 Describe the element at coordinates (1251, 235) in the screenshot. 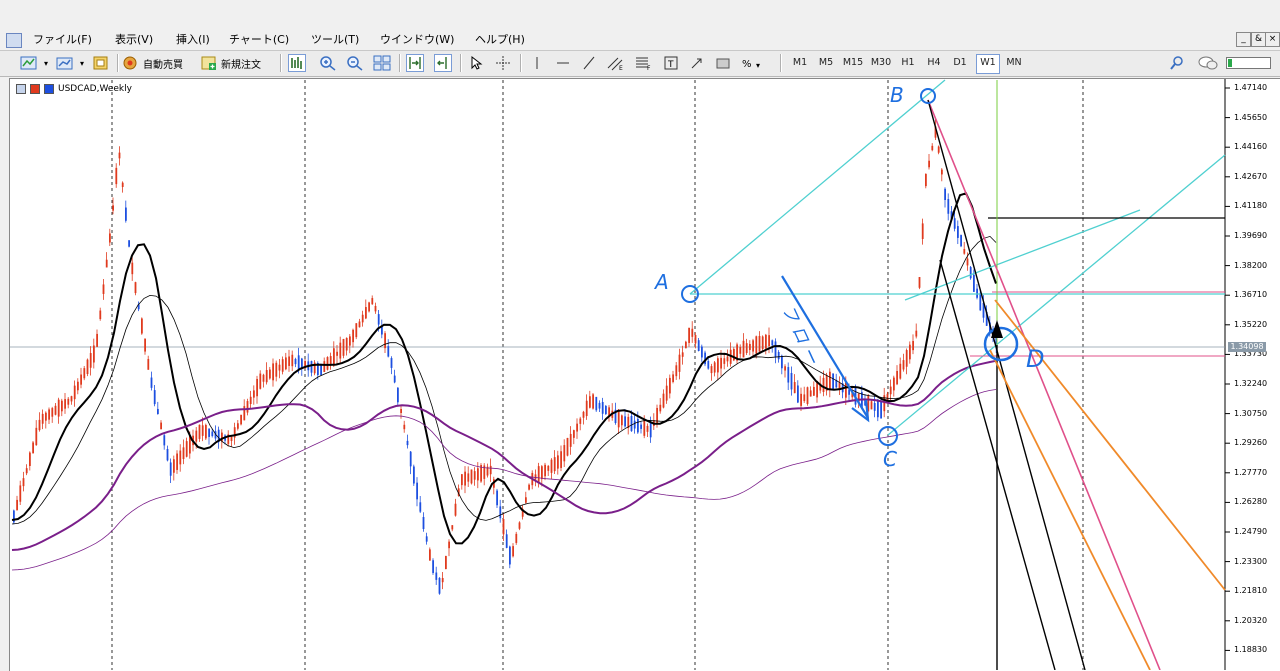

I see `price-tick-label: 1.39690` at that location.